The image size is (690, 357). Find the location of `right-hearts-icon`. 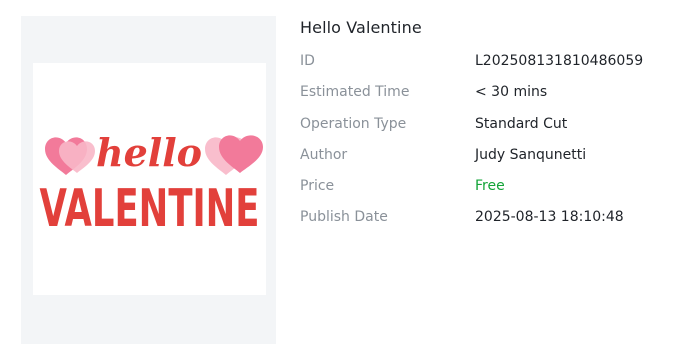

right-hearts-icon is located at coordinates (234, 155).